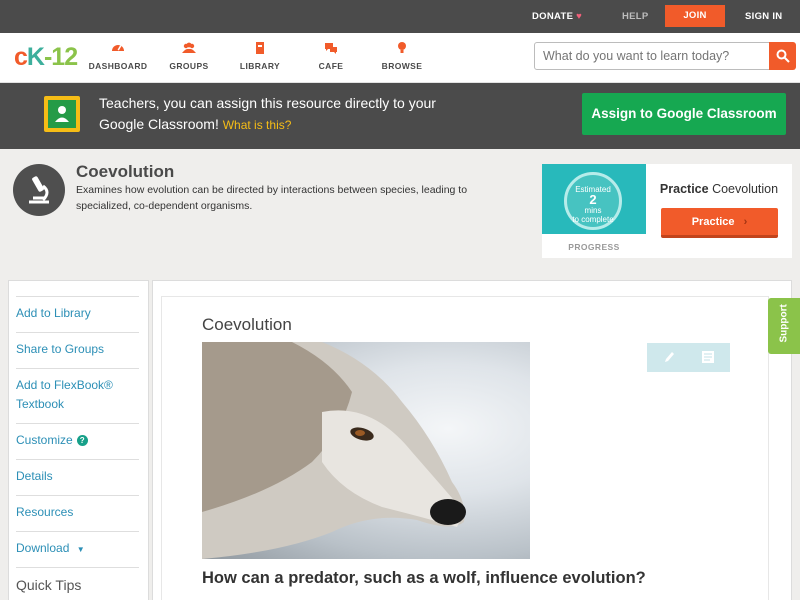 This screenshot has height=600, width=800. Describe the element at coordinates (402, 56) in the screenshot. I see `nav-browse: BROWSE` at that location.